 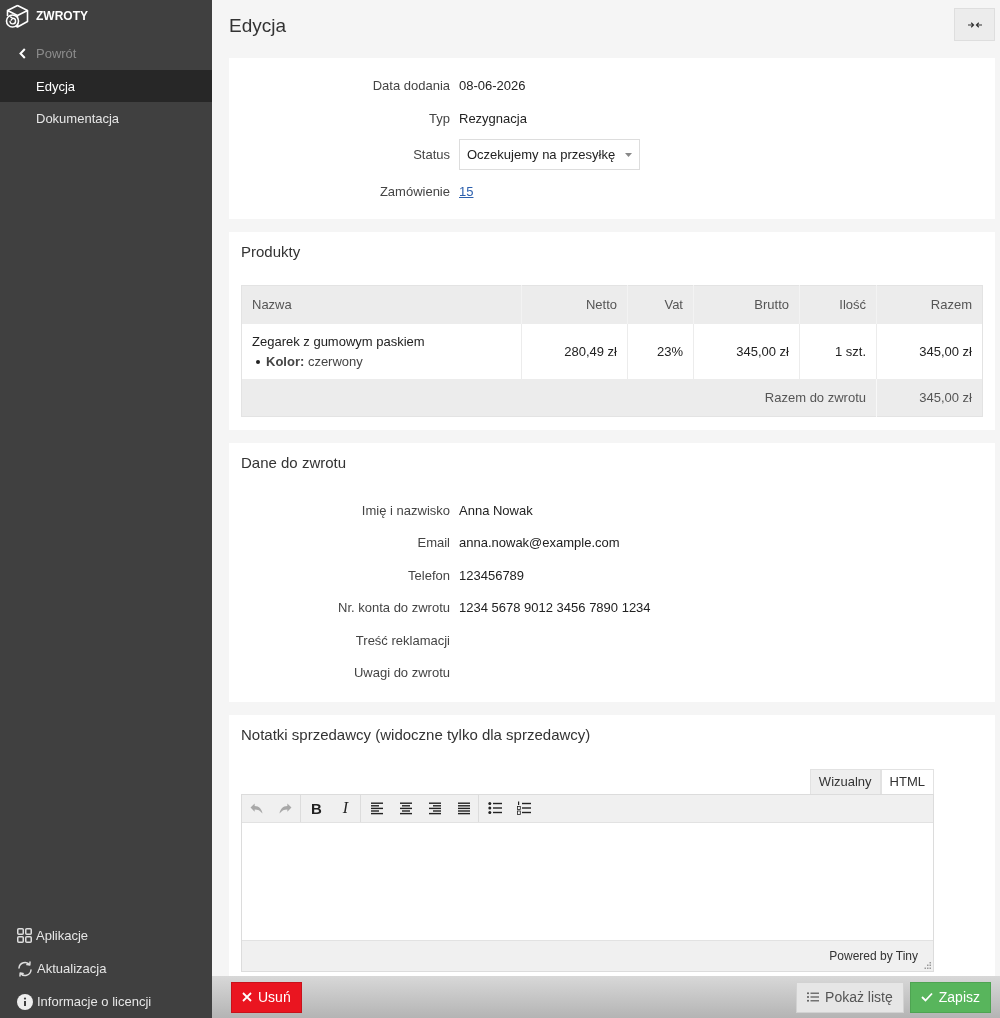 What do you see at coordinates (25, 1001) in the screenshot?
I see `info-icon` at bounding box center [25, 1001].